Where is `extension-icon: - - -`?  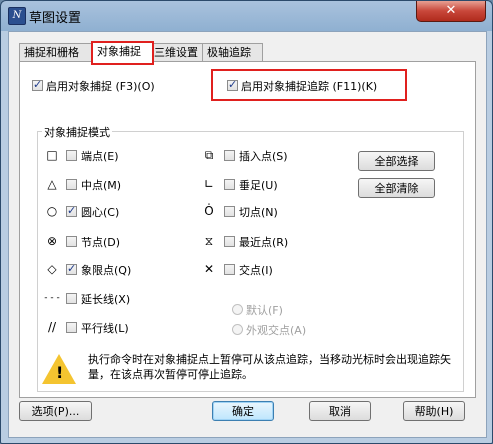
extension-icon: - - - is located at coordinates (52, 298).